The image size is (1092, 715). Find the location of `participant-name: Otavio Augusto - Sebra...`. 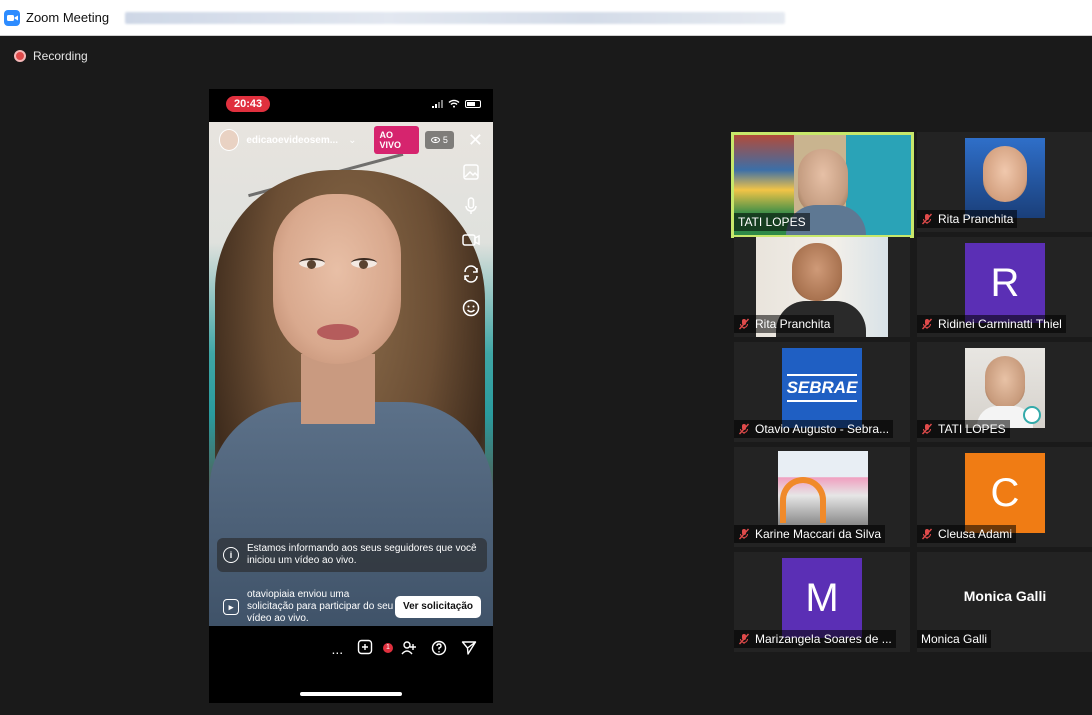

participant-name: Otavio Augusto - Sebra... is located at coordinates (822, 429).